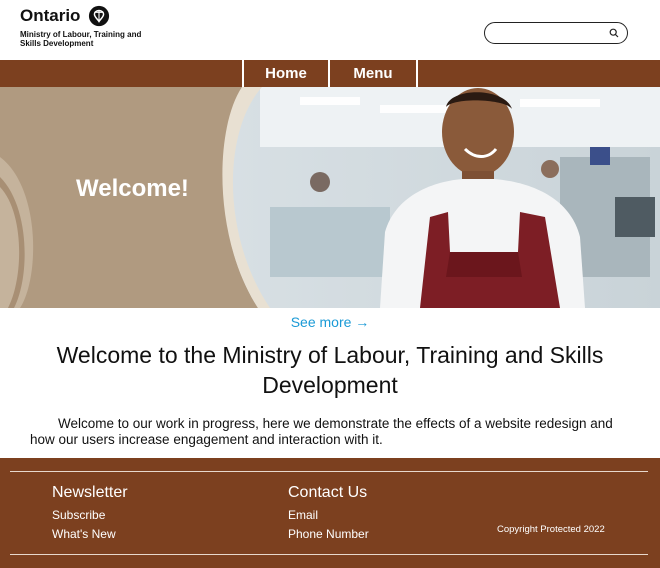  Describe the element at coordinates (329, 554) in the screenshot. I see `footer-divider-bottom` at that location.